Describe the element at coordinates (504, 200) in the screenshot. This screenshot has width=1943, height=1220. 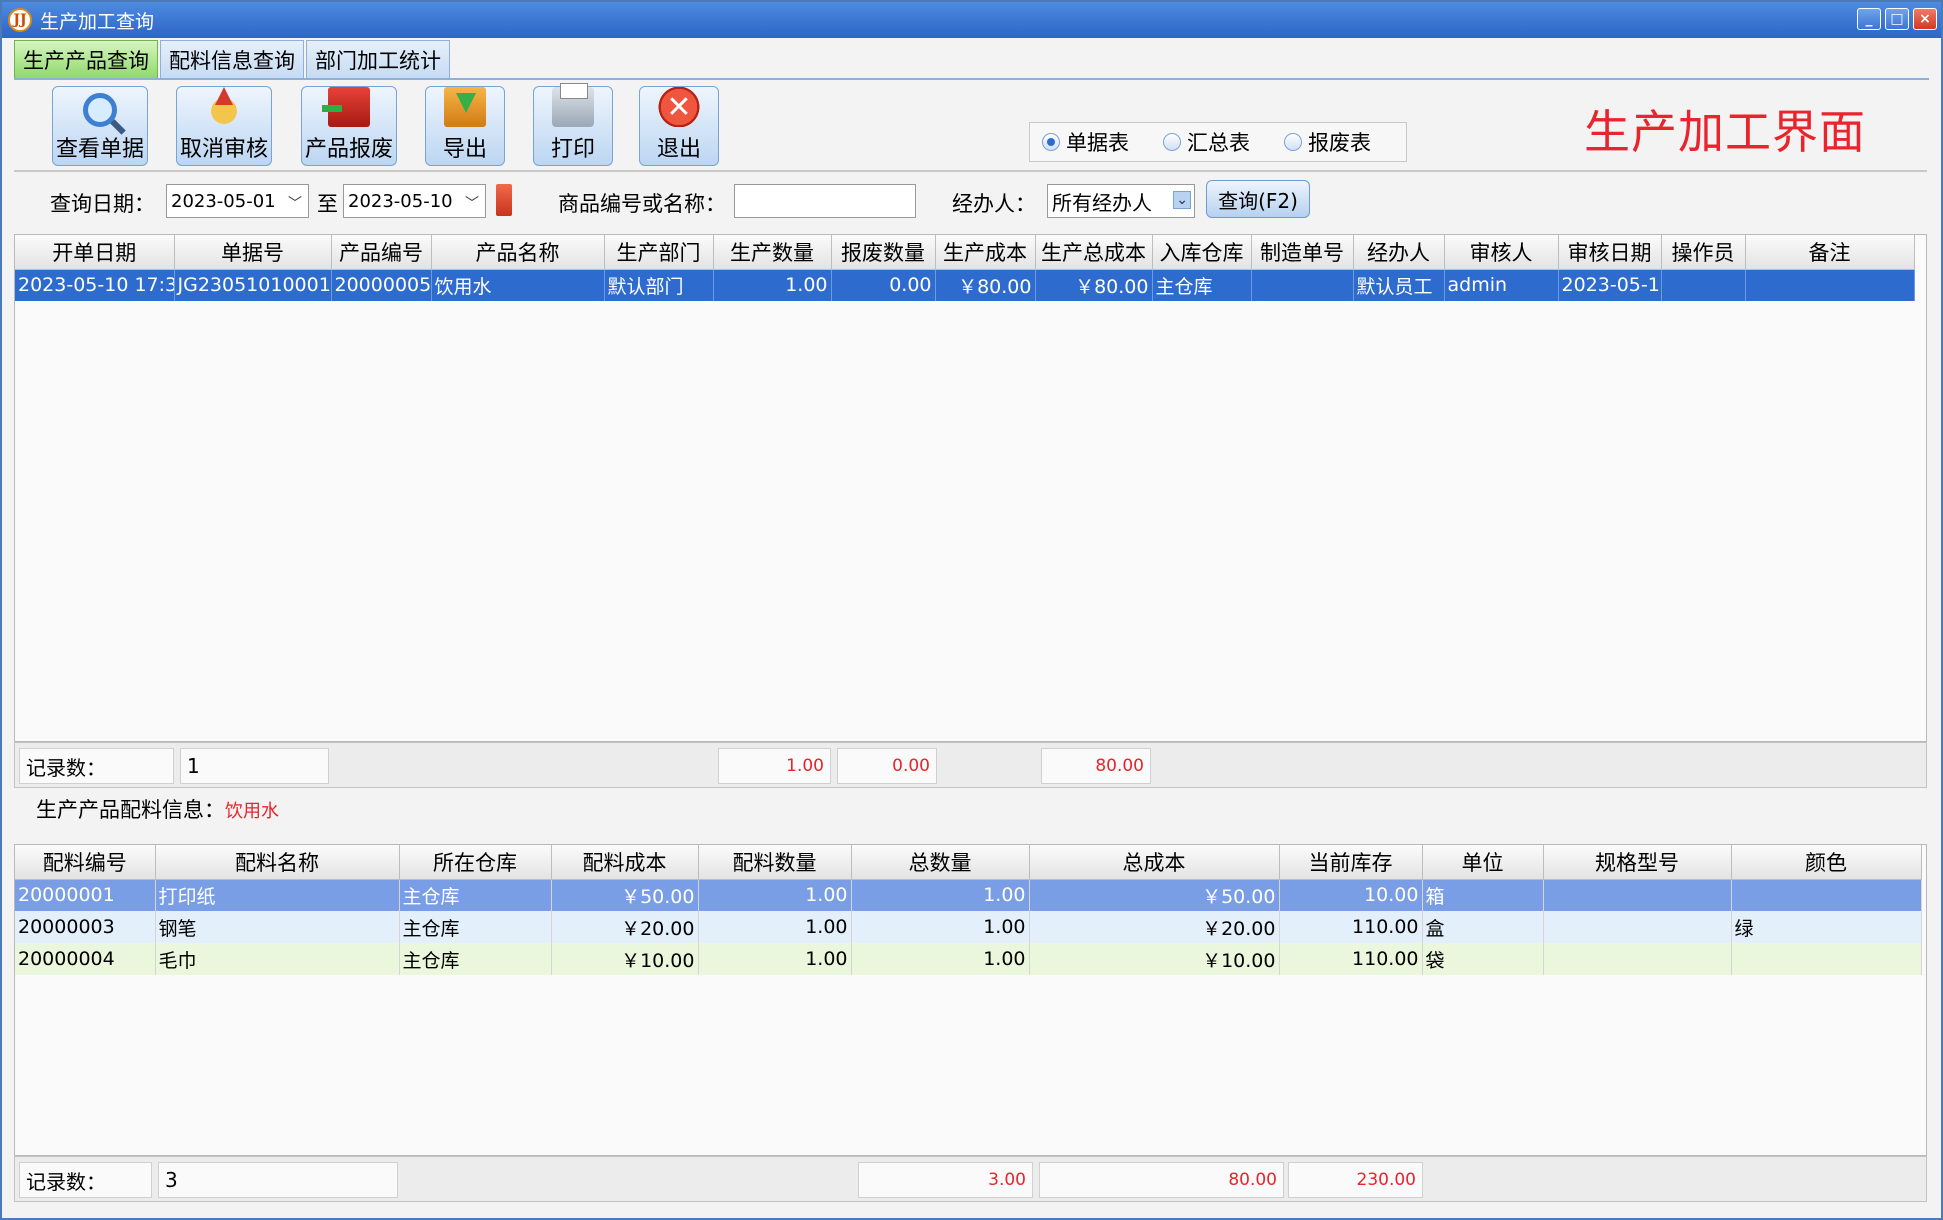
I see `calendar-icon` at that location.